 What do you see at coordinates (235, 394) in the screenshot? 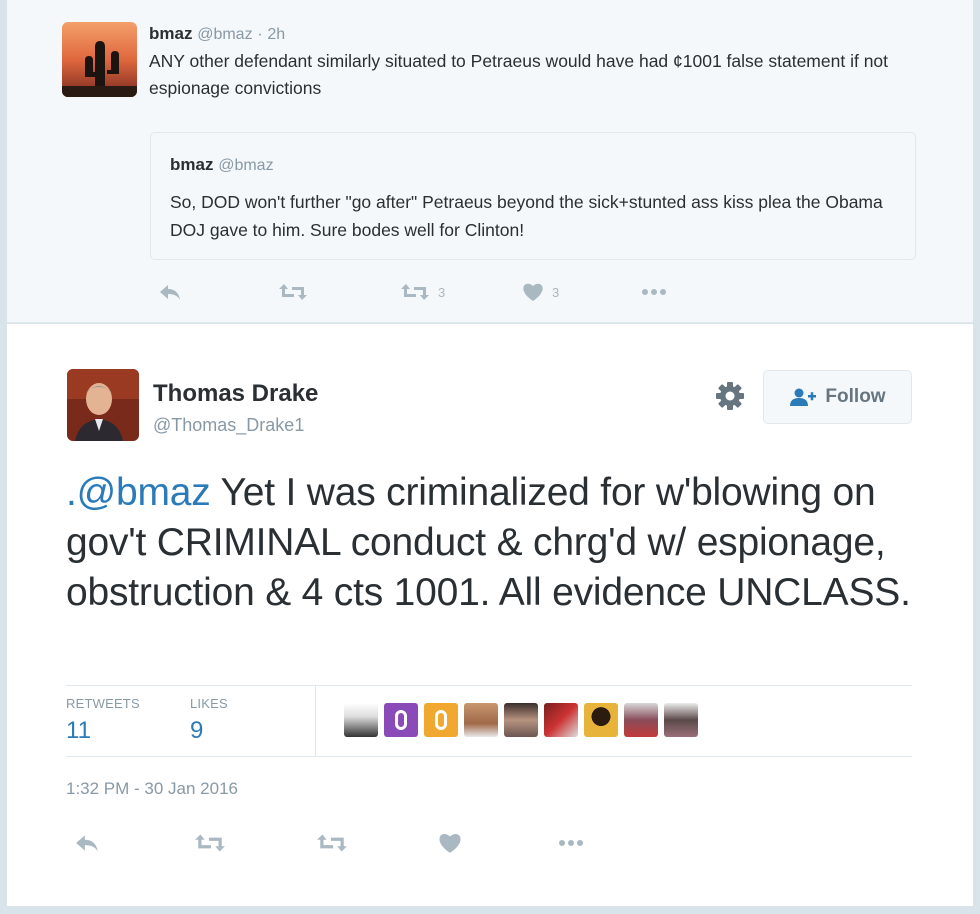
I see `main-author-name: Thomas Drake` at bounding box center [235, 394].